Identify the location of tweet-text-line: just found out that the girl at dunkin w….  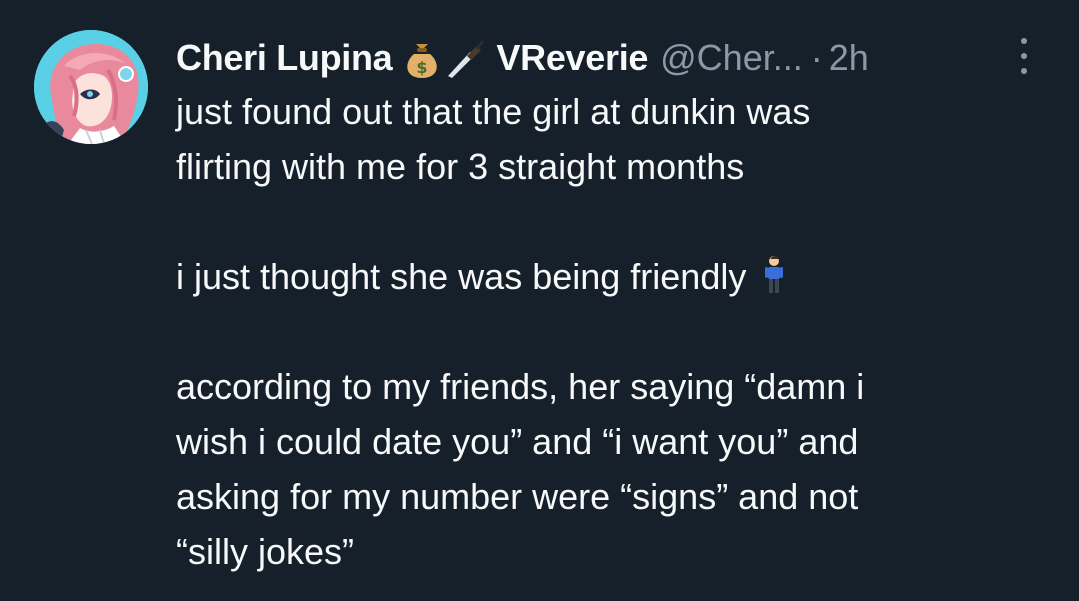
(493, 111).